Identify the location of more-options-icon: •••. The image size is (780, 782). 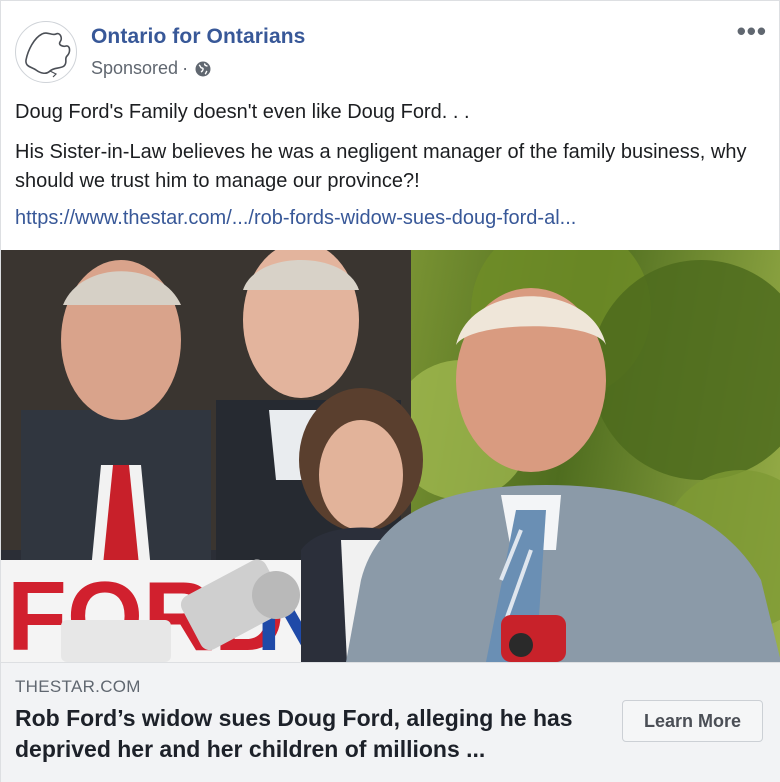
(752, 31).